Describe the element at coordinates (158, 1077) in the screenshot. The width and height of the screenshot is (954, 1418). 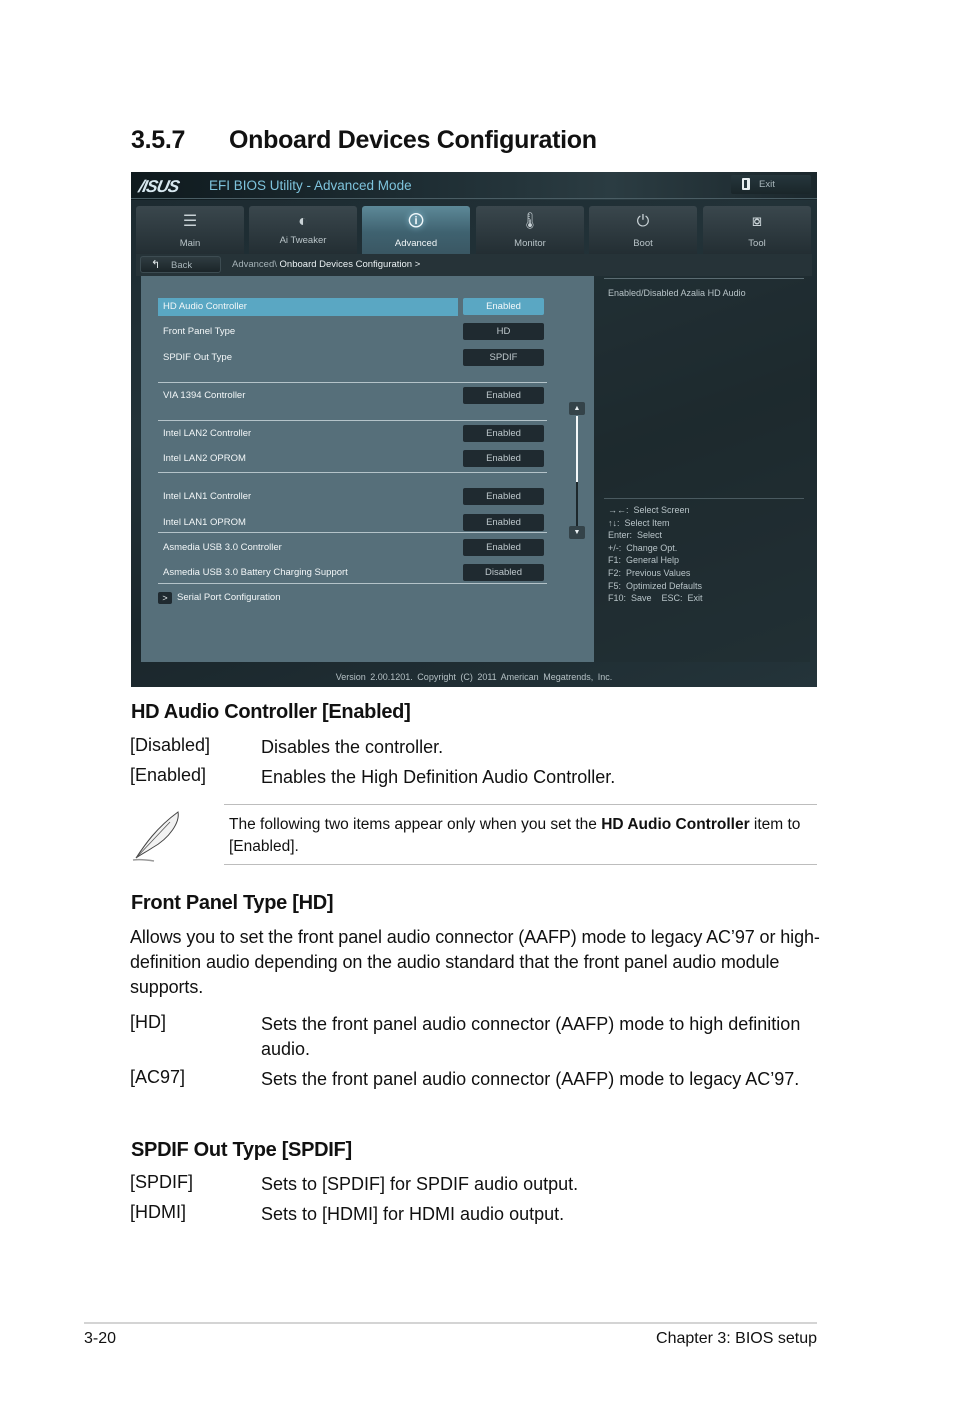
I see `option-key: [AC97]` at that location.